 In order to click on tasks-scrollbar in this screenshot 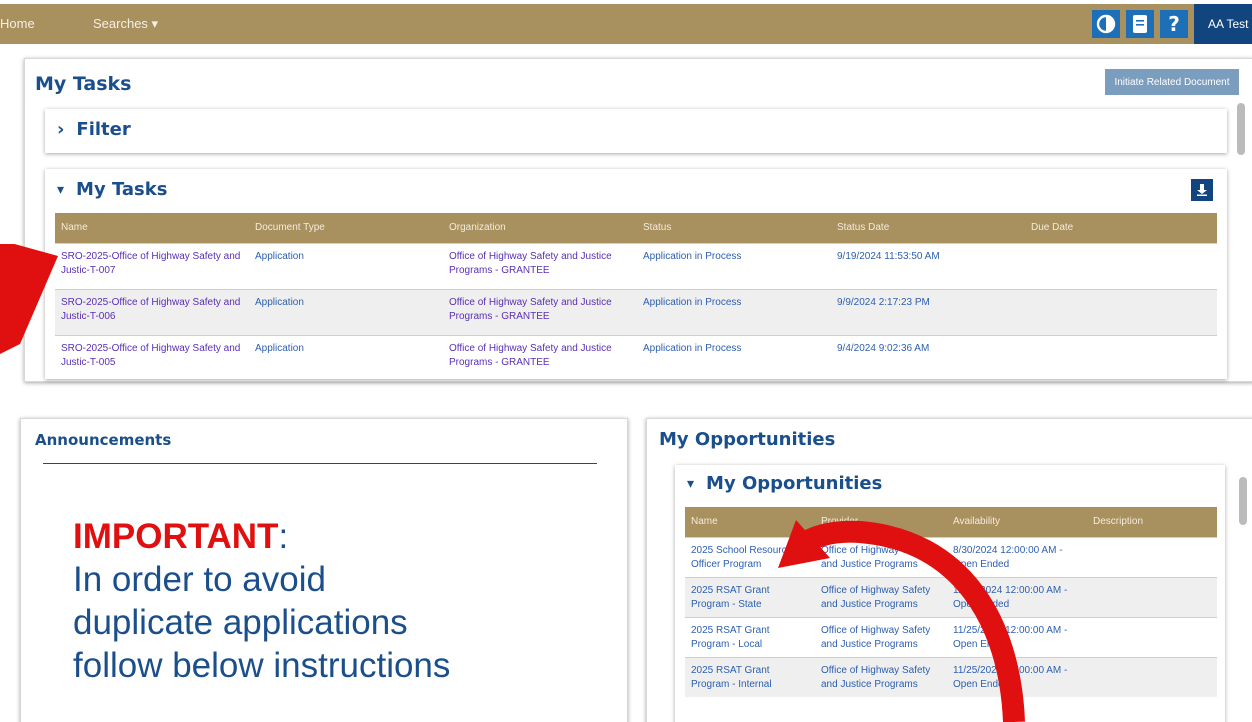, I will do `click(1241, 129)`.